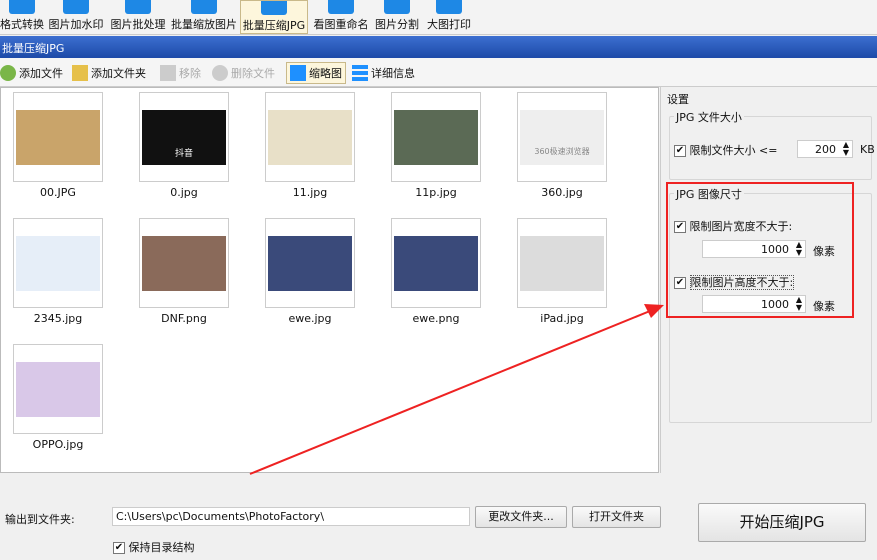 The image size is (877, 560). Describe the element at coordinates (40, 519) in the screenshot. I see `output-folder-label: 输出到文件夹:` at that location.